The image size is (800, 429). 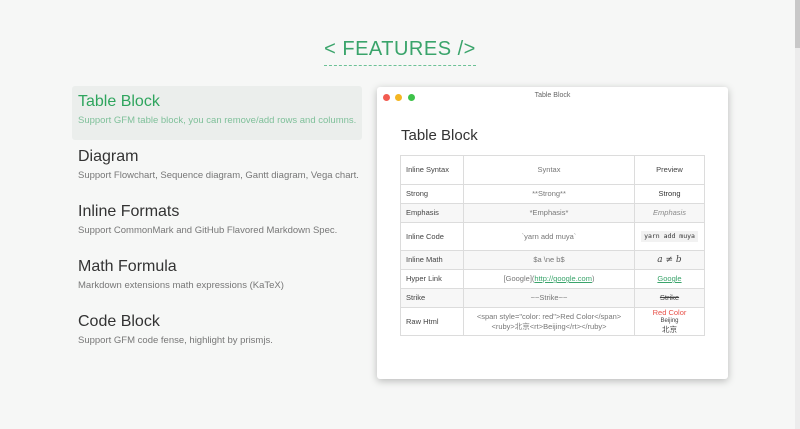 I want to click on row-name: Strike, so click(x=432, y=298).